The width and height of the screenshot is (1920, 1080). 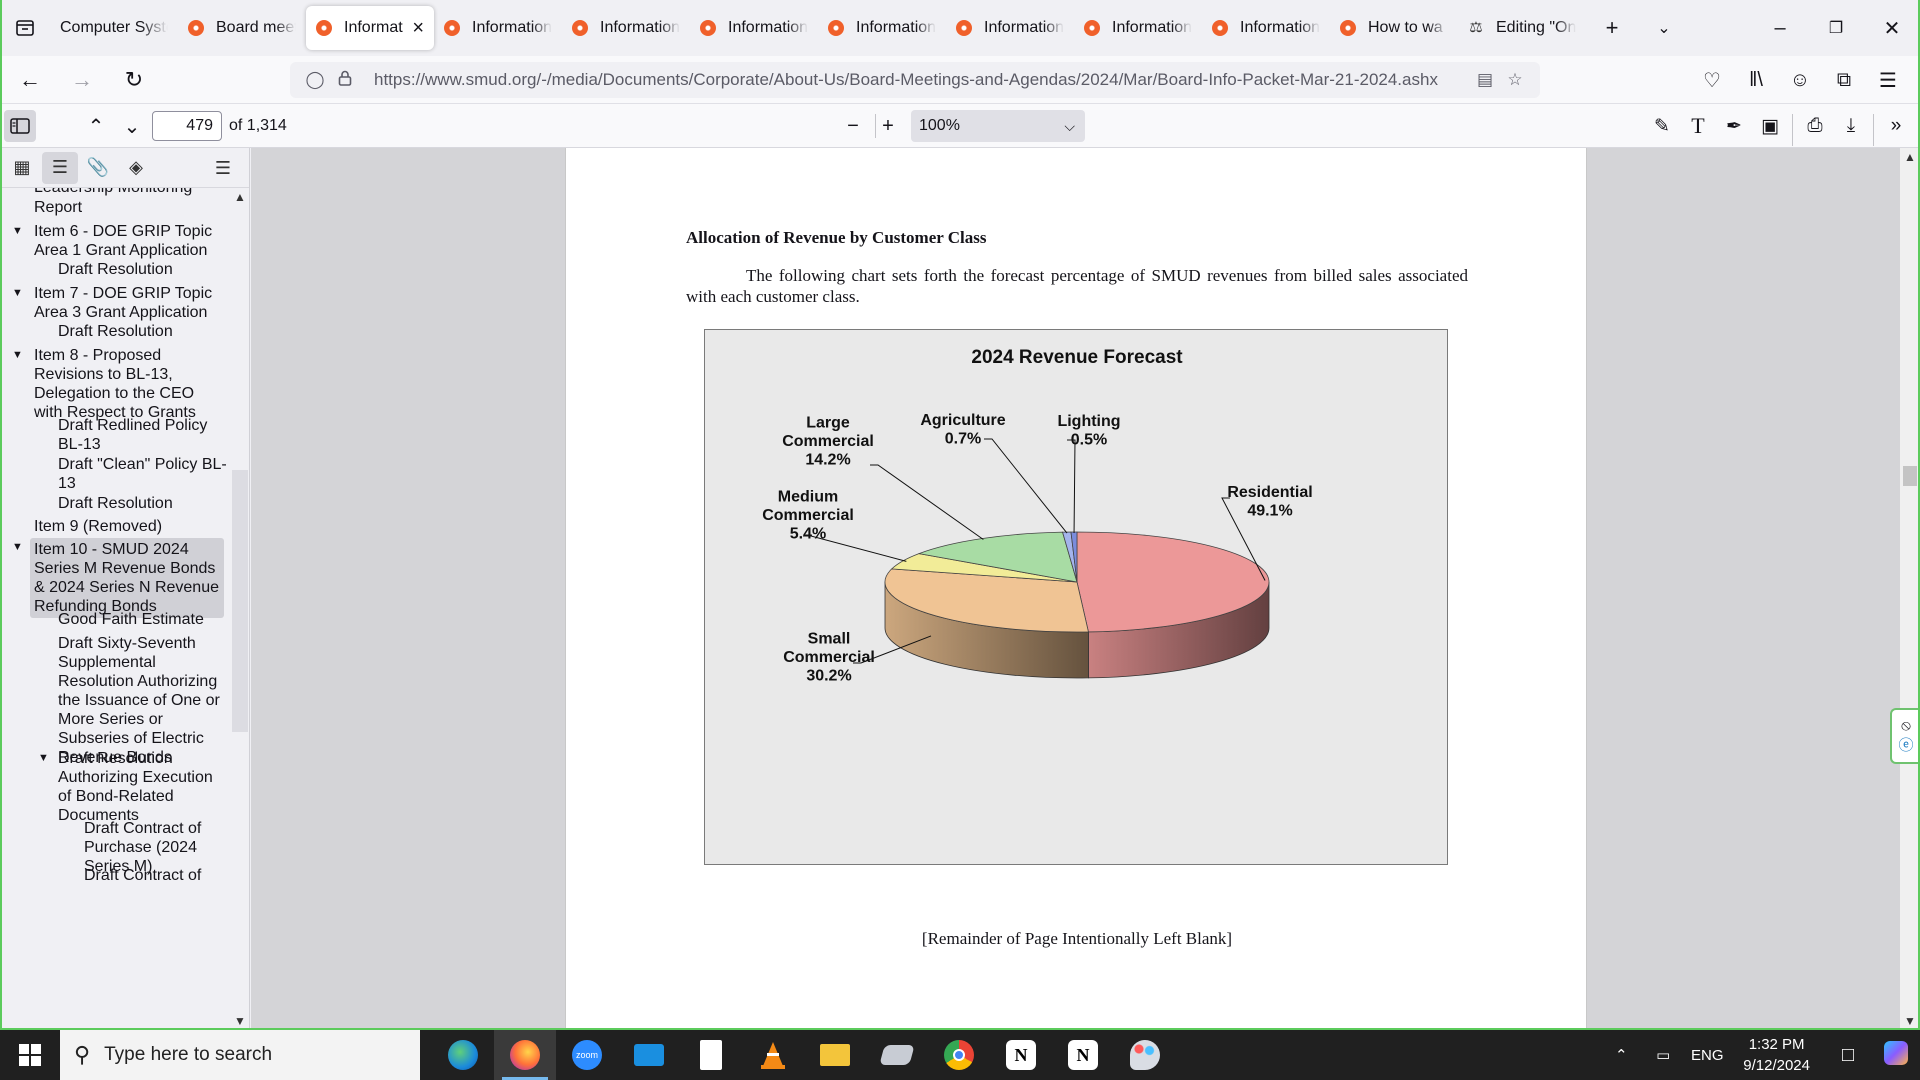 What do you see at coordinates (142, 619) in the screenshot?
I see `outline-item: Good Faith Estimate` at bounding box center [142, 619].